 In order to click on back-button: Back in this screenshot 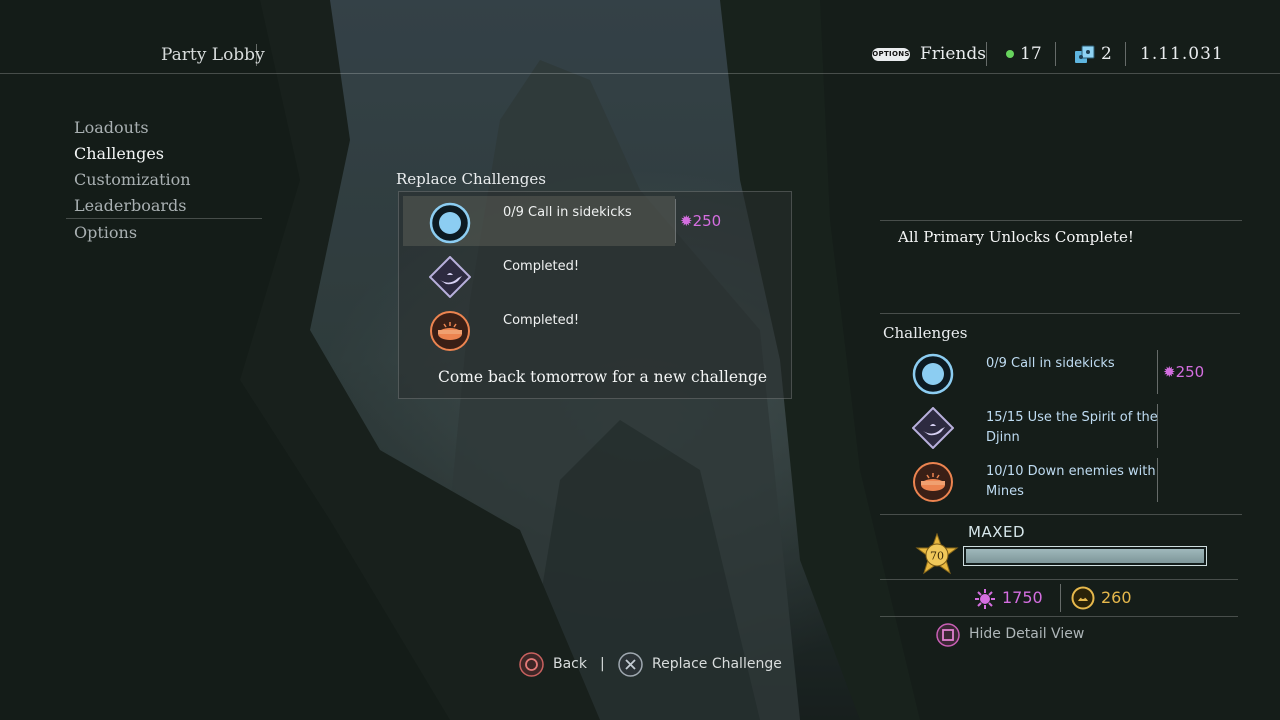, I will do `click(570, 664)`.